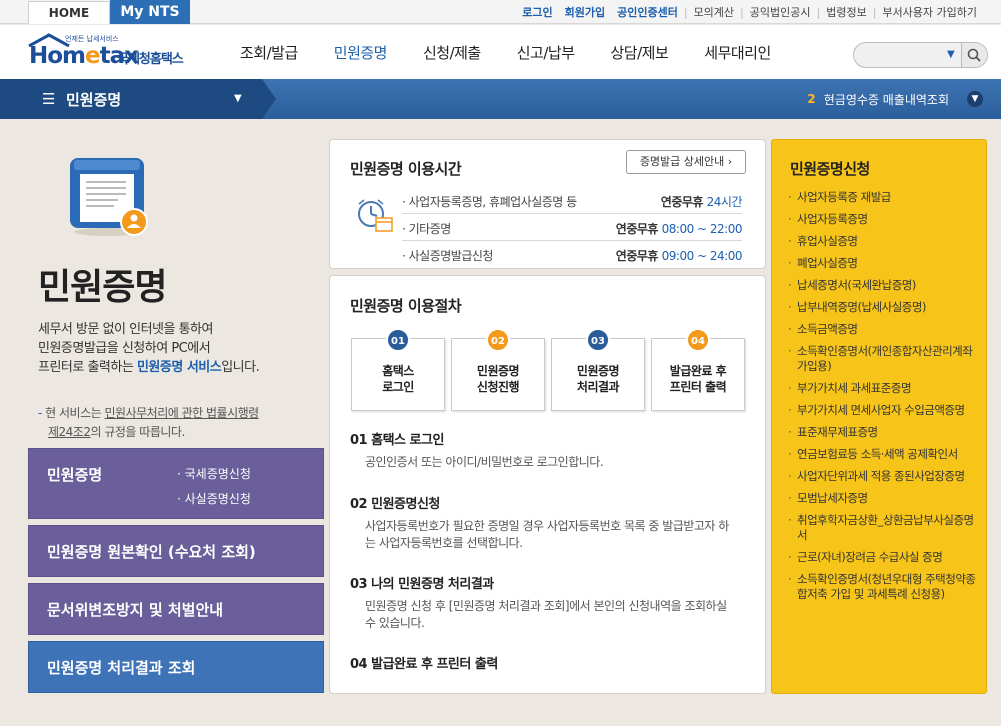  Describe the element at coordinates (698, 387) in the screenshot. I see `step-line: 프린터 출력` at that location.